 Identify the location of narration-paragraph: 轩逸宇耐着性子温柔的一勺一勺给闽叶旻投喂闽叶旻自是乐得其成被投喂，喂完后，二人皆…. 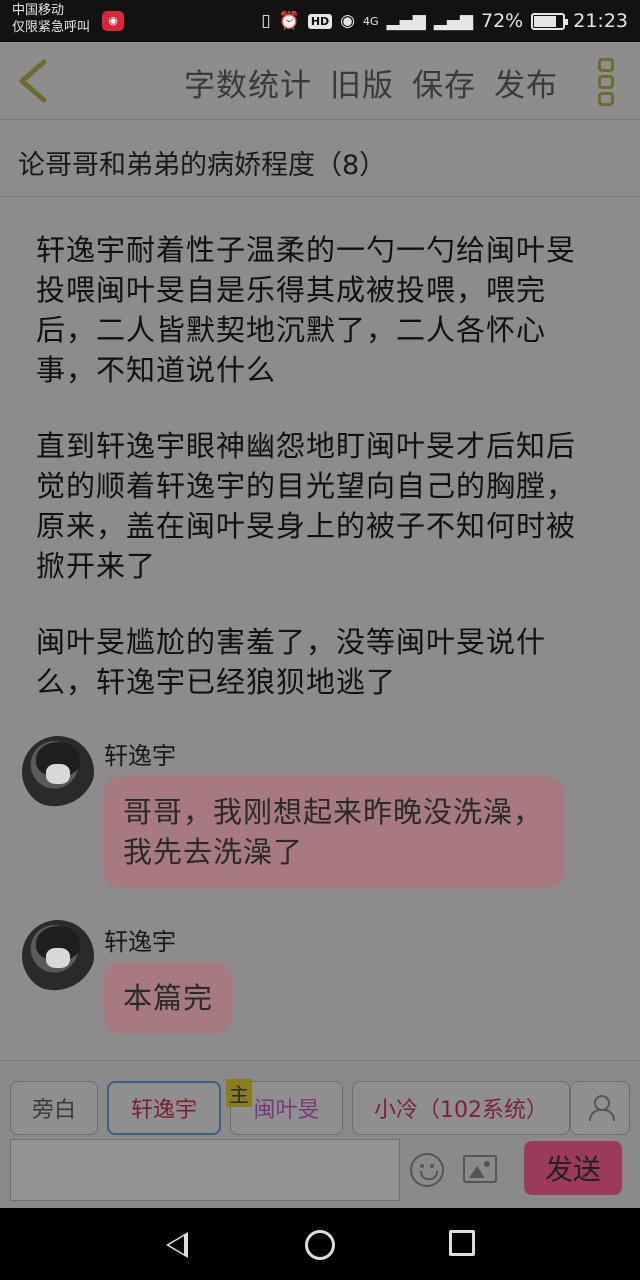
(319, 310).